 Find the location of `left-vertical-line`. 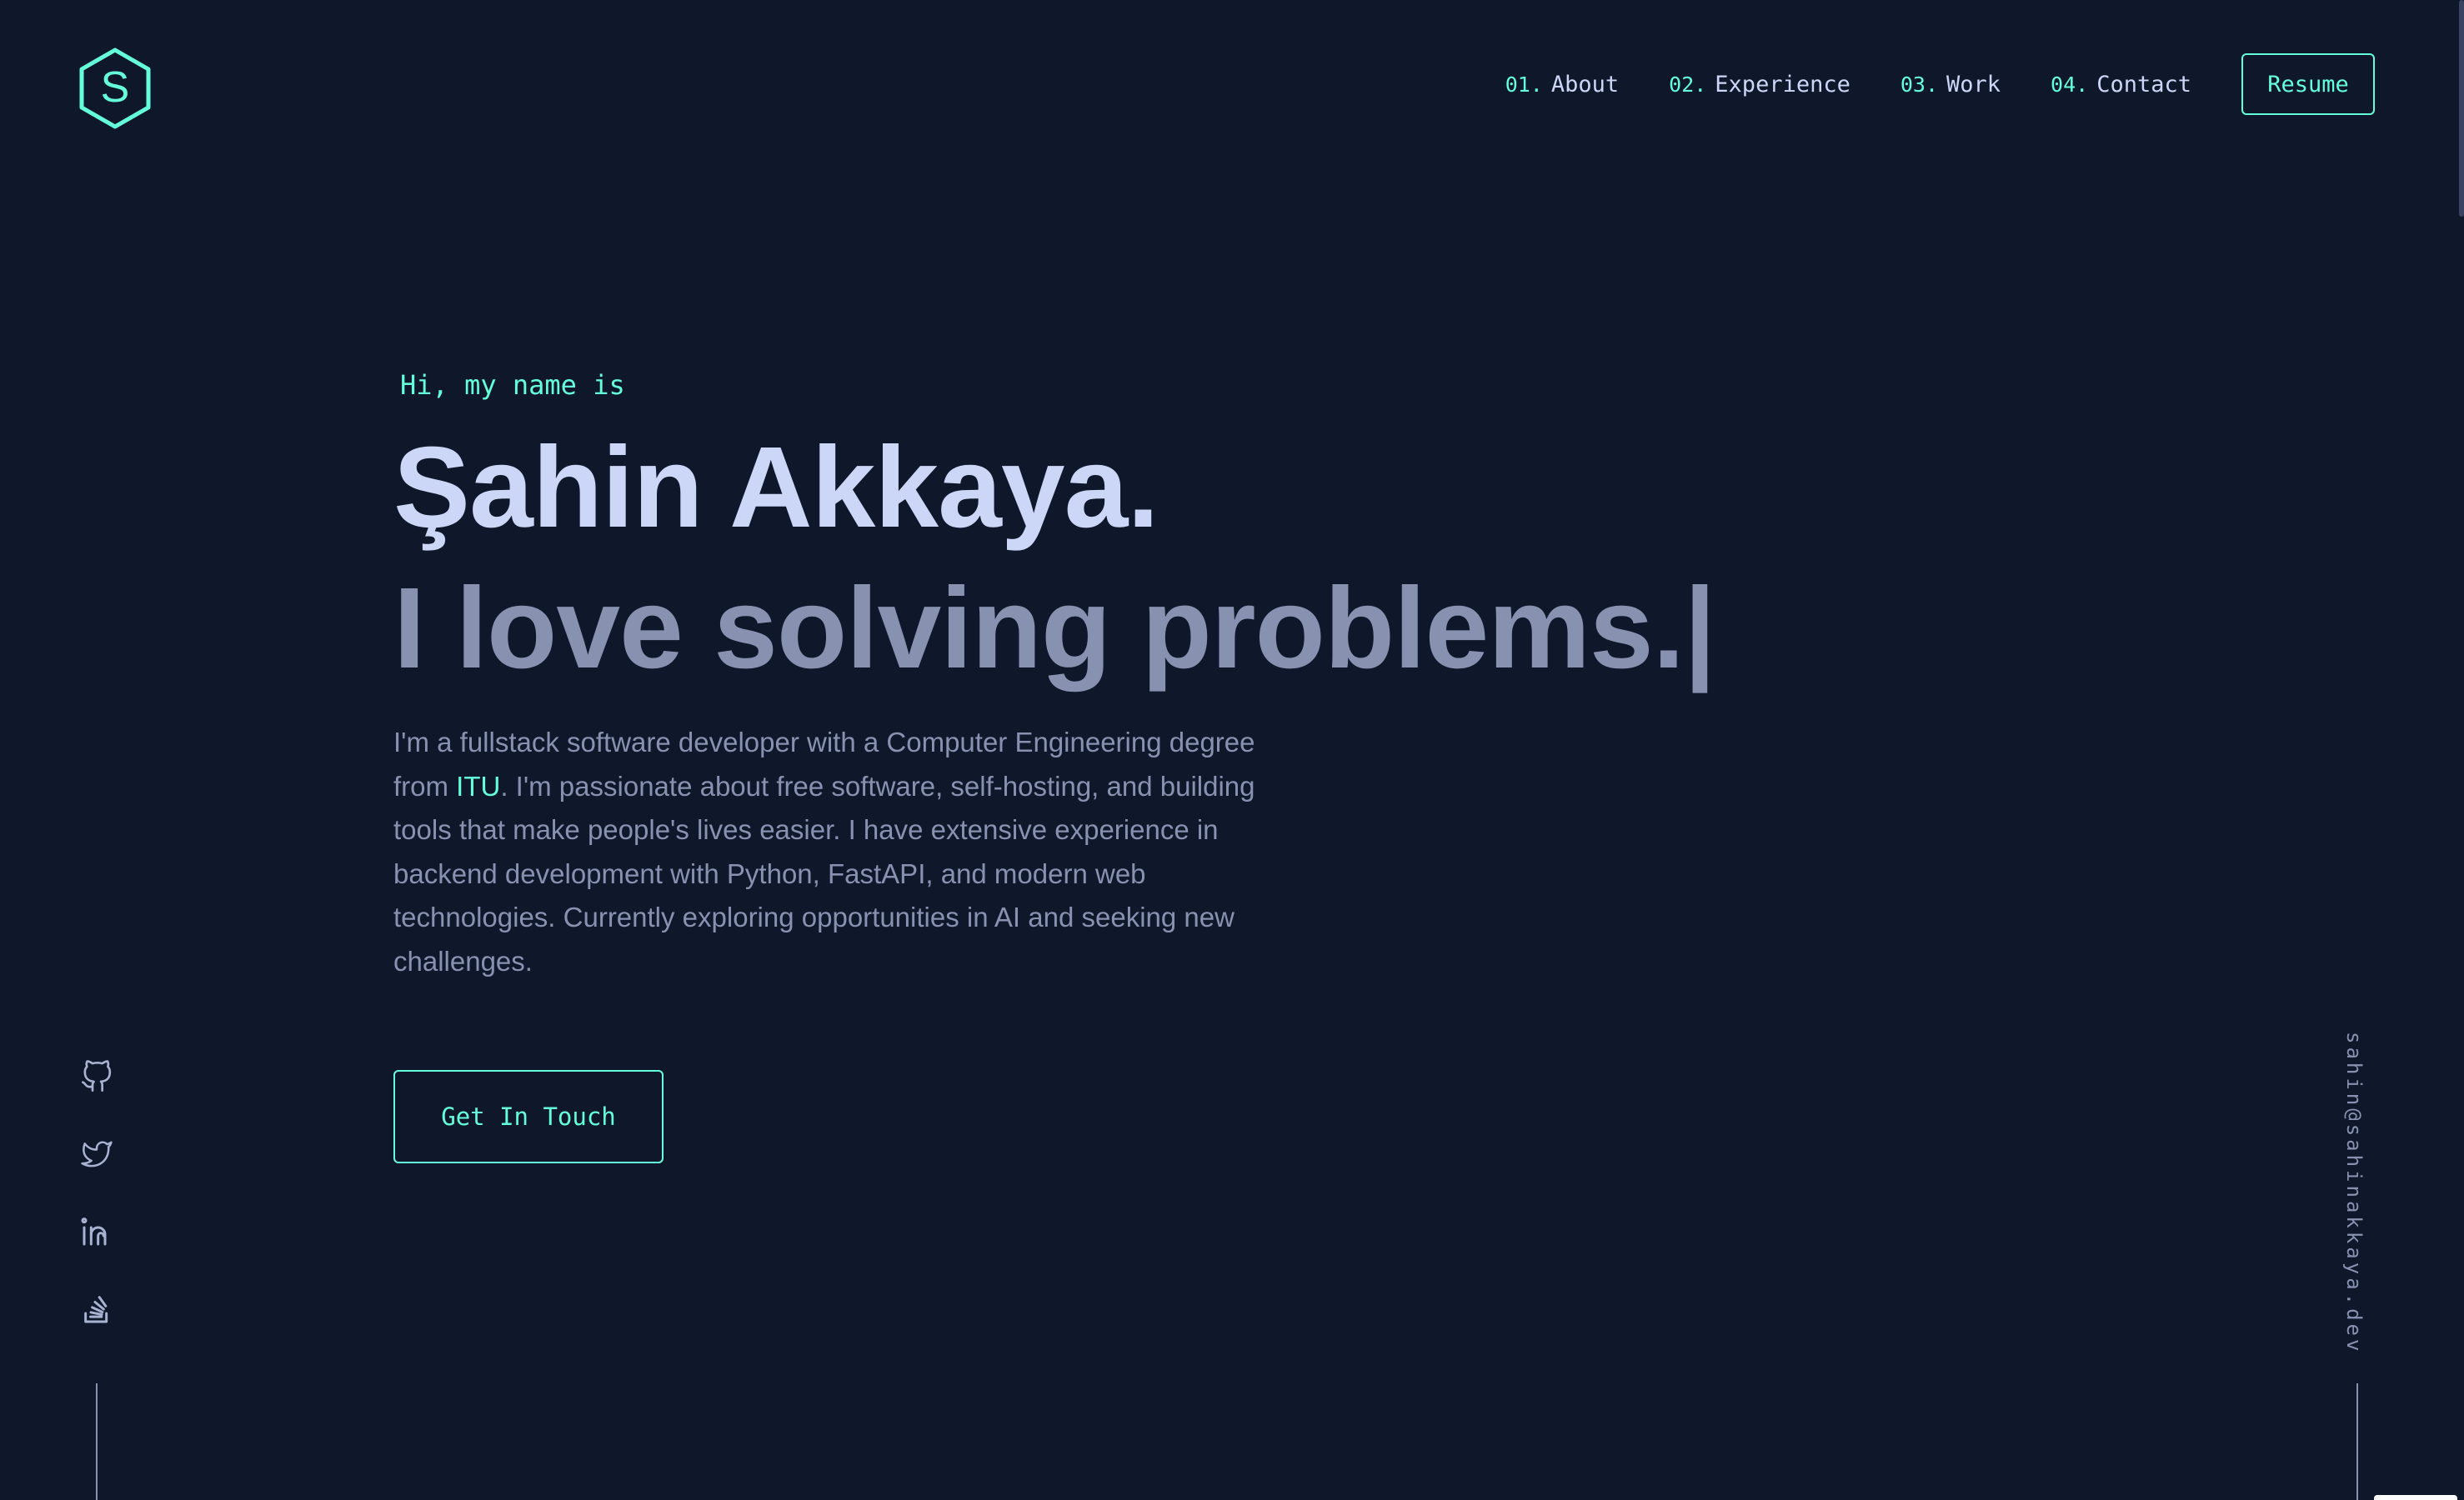

left-vertical-line is located at coordinates (97, 1441).